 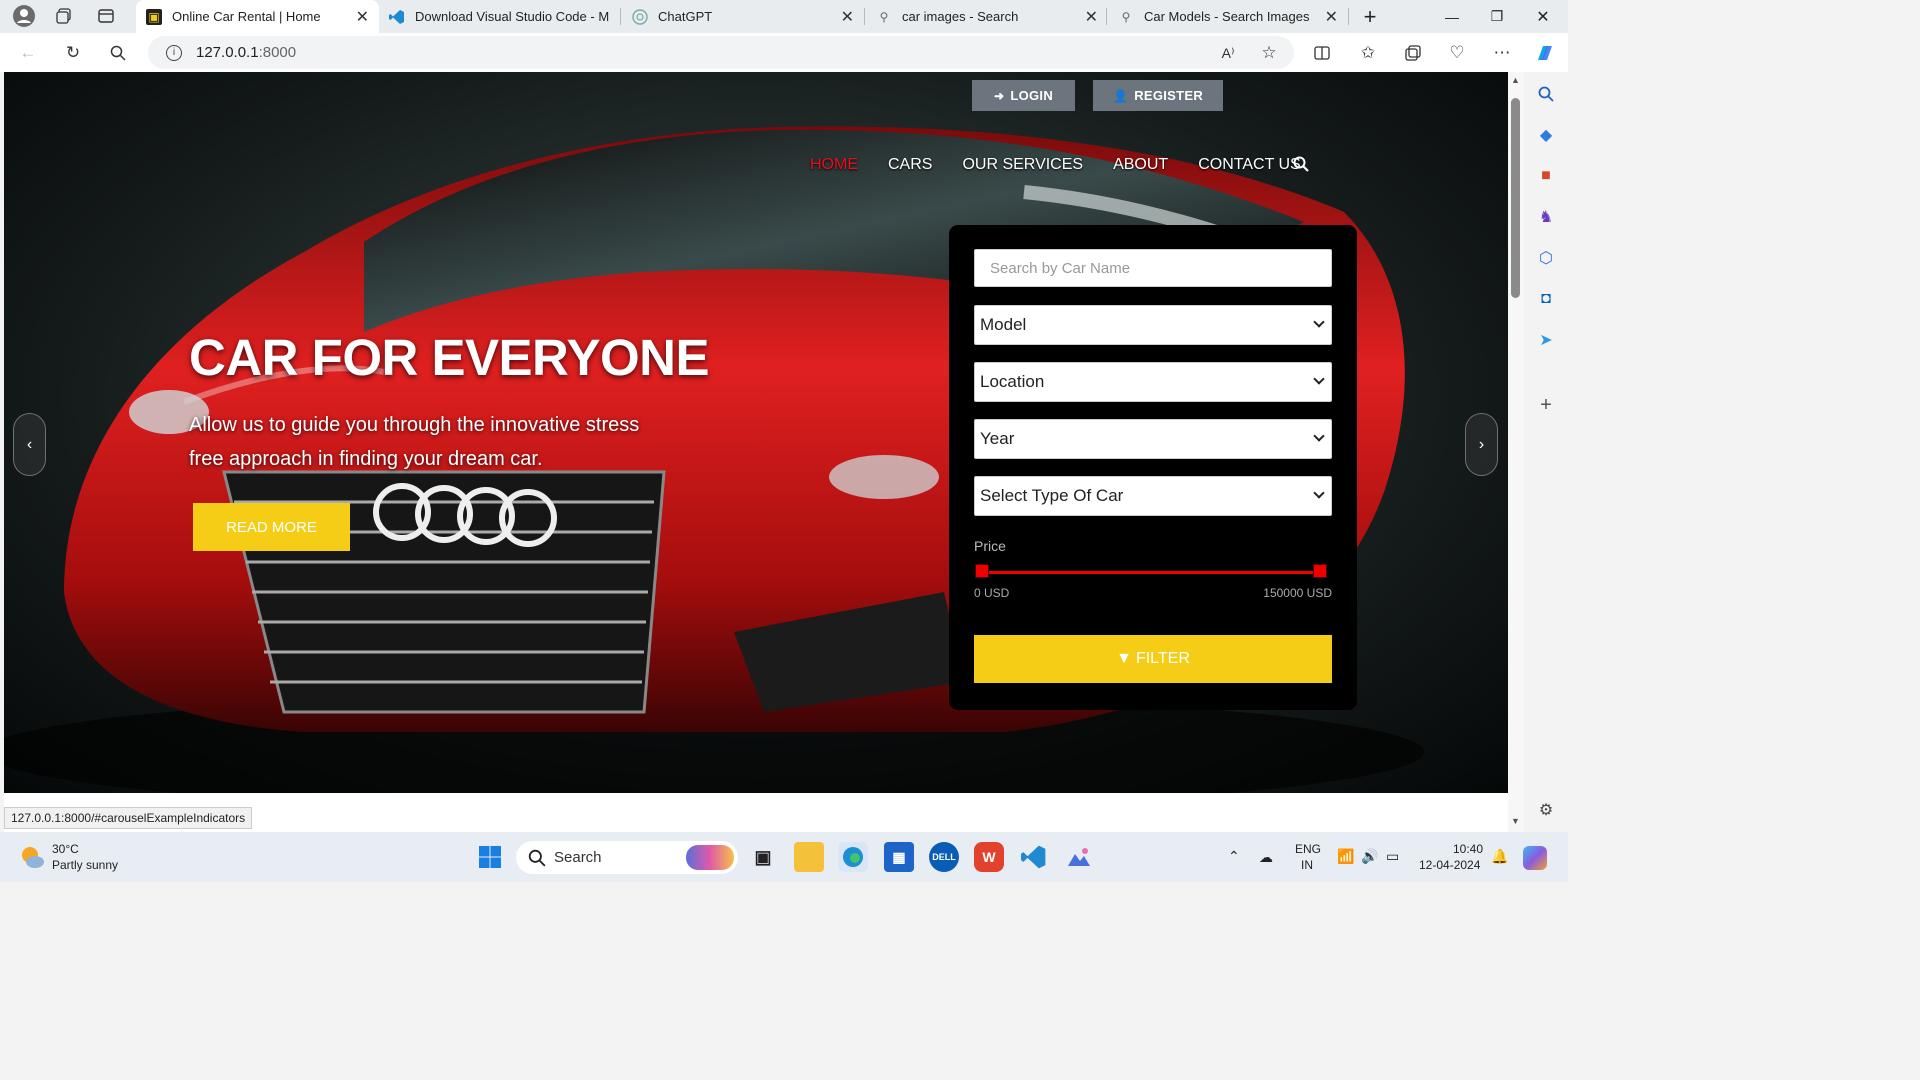 What do you see at coordinates (1546, 135) in the screenshot?
I see `shopping-tag-icon: ◆` at bounding box center [1546, 135].